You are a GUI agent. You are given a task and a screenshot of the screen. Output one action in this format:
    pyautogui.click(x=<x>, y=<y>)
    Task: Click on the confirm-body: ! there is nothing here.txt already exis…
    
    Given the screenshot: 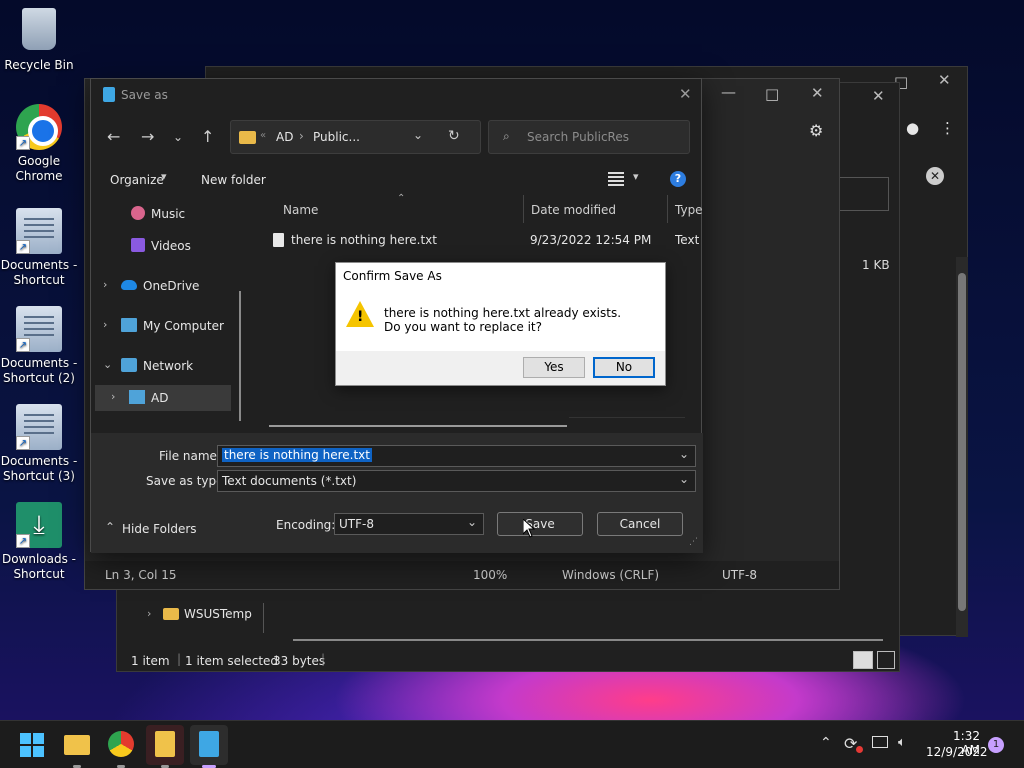 What is the action you would take?
    pyautogui.click(x=500, y=320)
    